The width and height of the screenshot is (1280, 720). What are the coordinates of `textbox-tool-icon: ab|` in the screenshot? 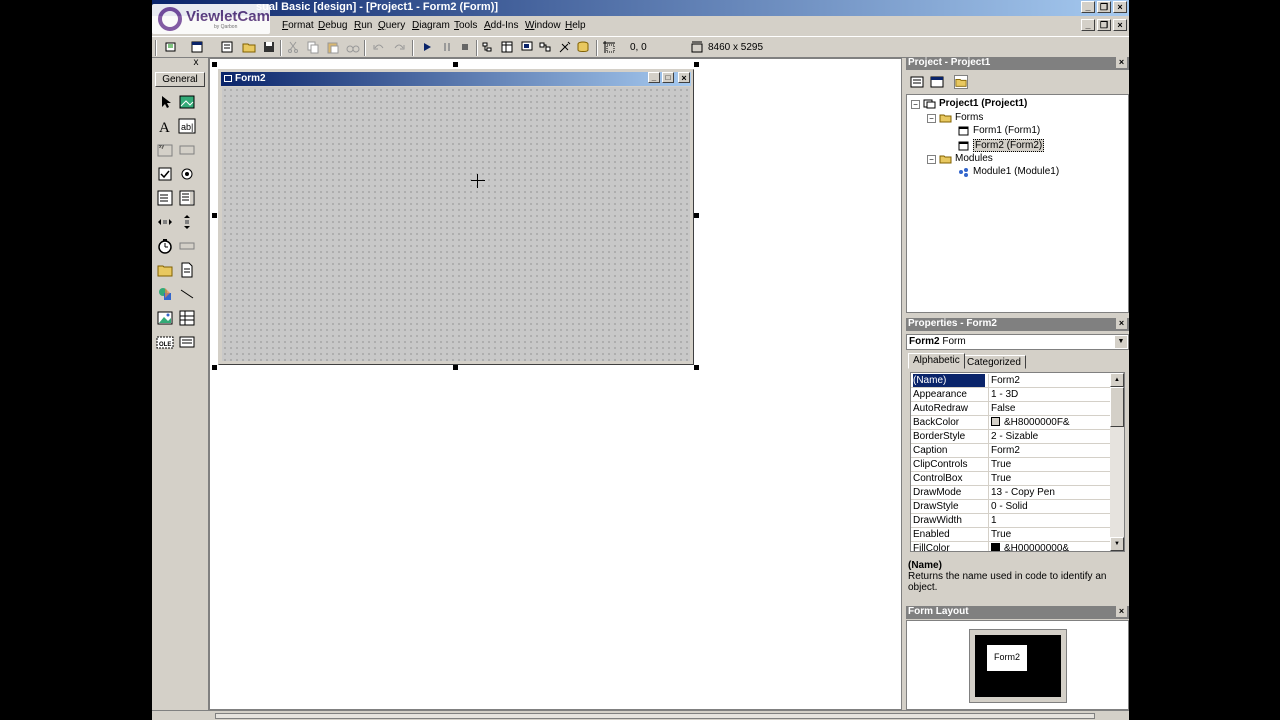 It's located at (187, 126).